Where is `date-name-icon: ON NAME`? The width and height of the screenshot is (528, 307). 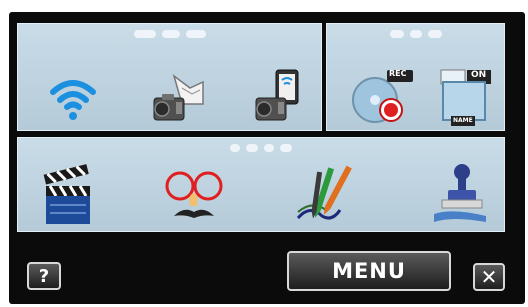
date-name-icon: ON NAME is located at coordinates (466, 98).